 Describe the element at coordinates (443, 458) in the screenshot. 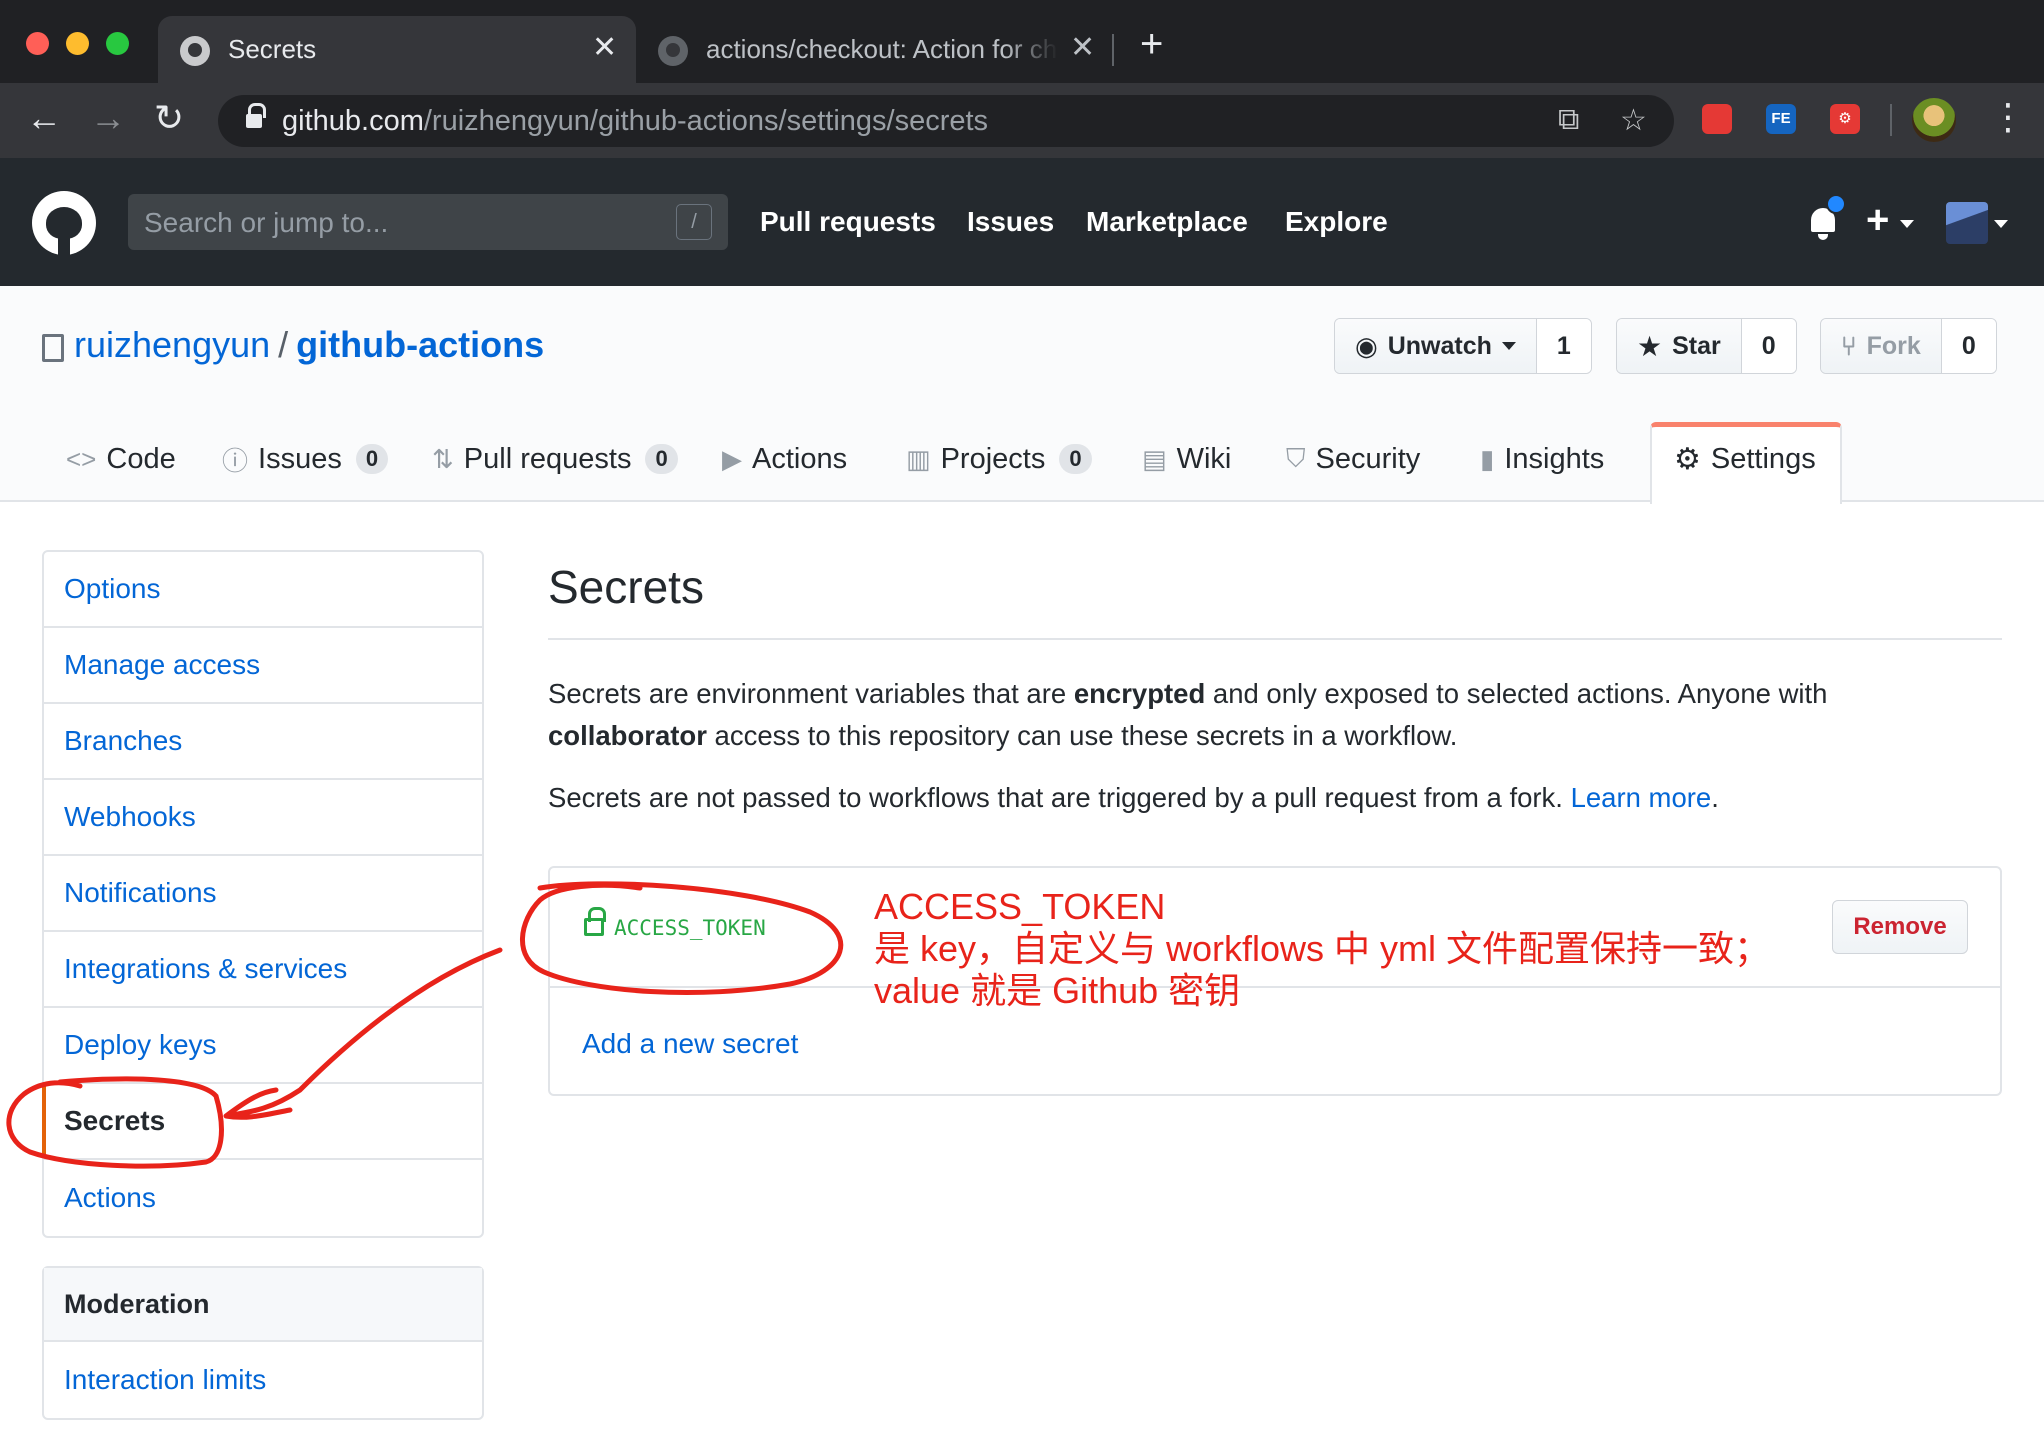

I see `pull-request-icon: ⇅` at that location.